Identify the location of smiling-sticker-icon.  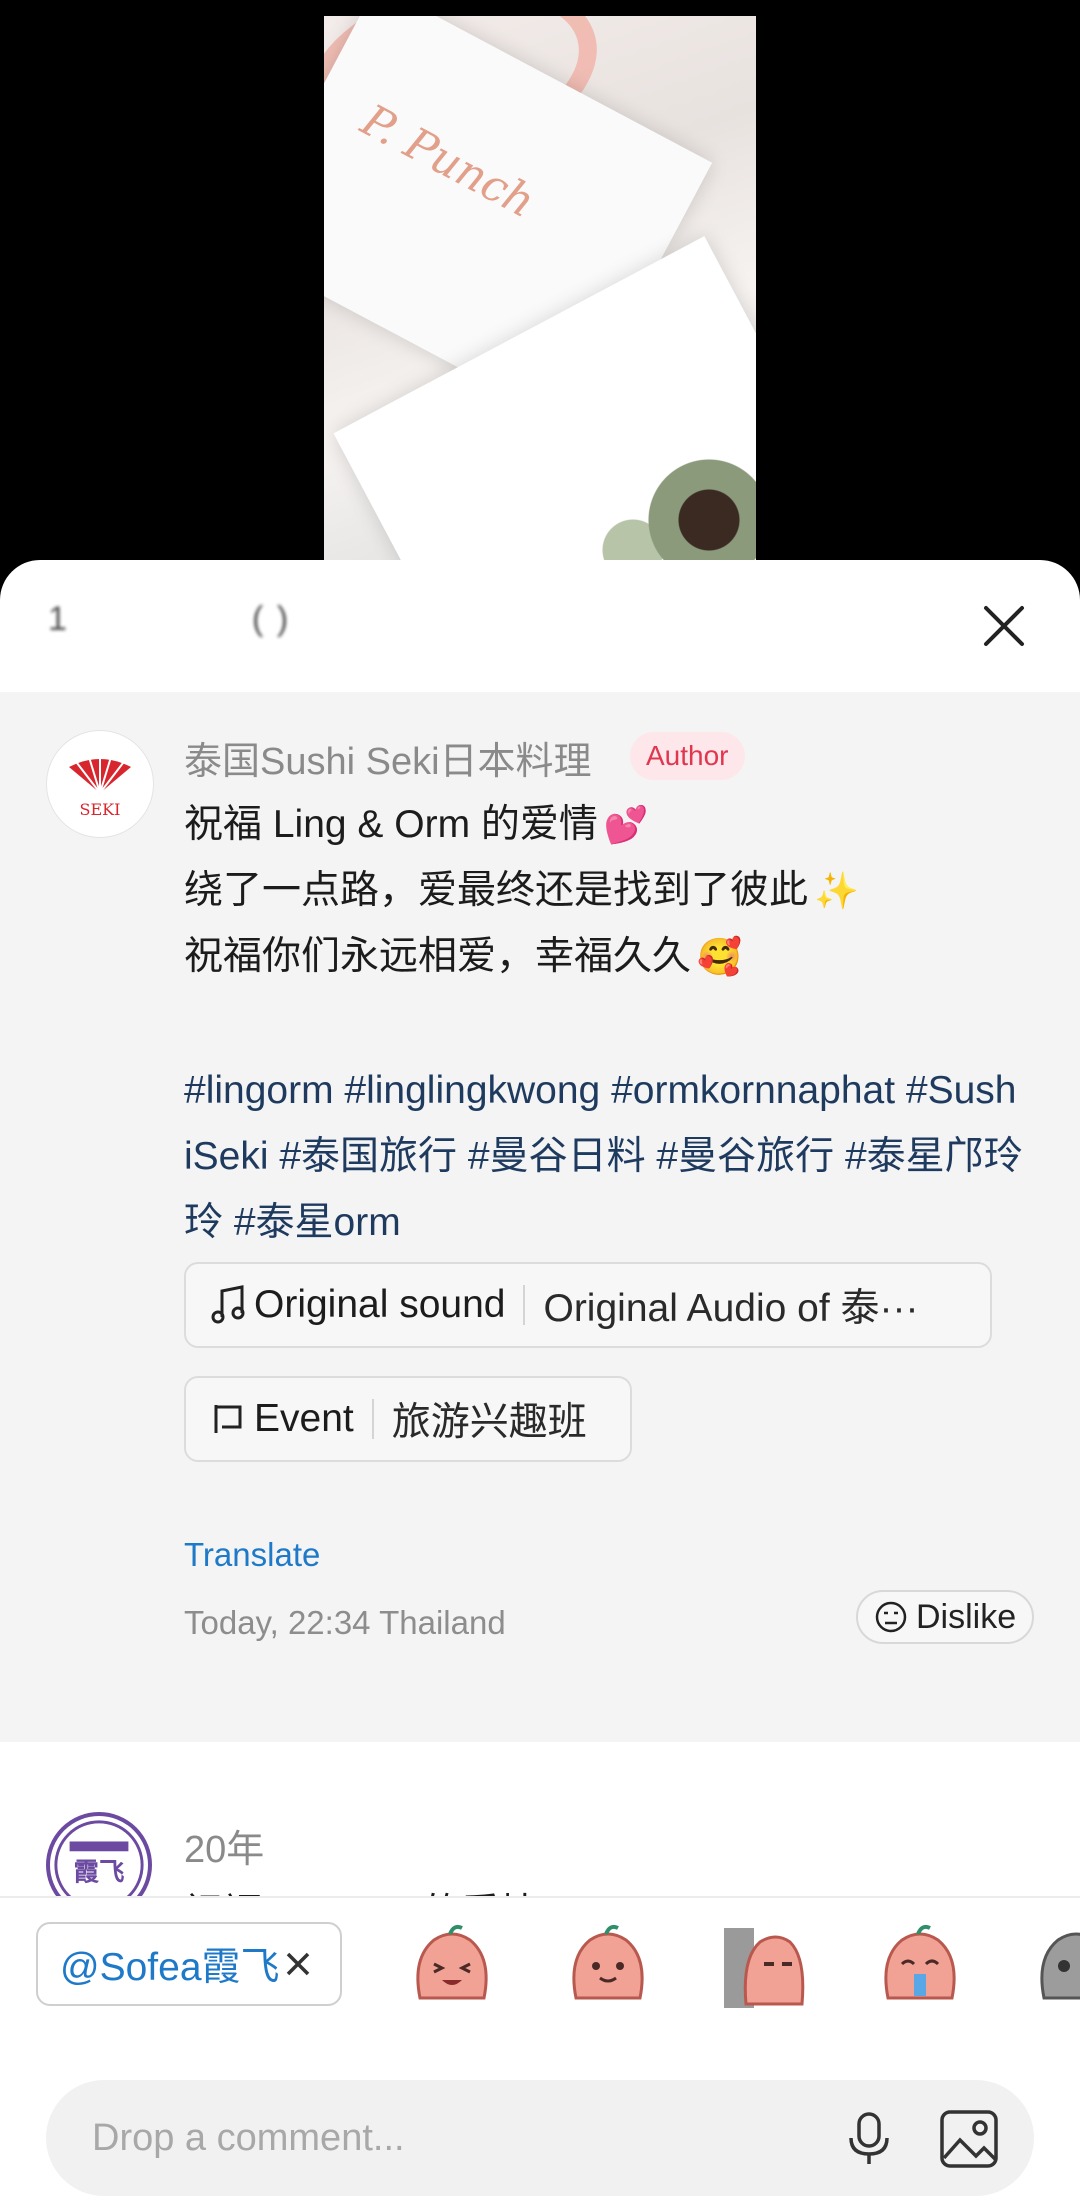
(608, 1966).